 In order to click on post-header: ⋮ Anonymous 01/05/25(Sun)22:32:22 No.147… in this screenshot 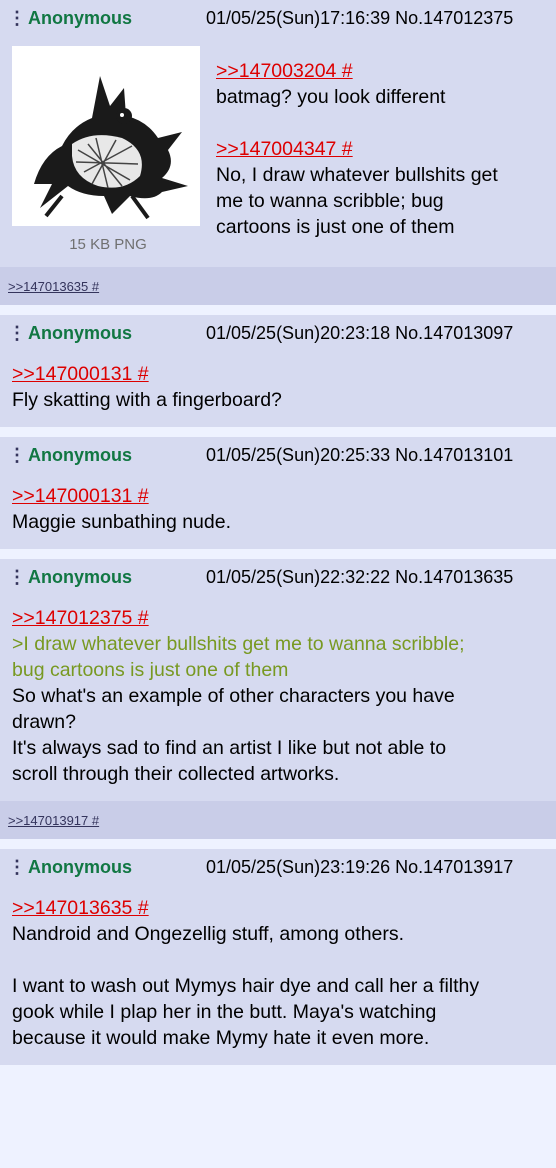, I will do `click(278, 577)`.